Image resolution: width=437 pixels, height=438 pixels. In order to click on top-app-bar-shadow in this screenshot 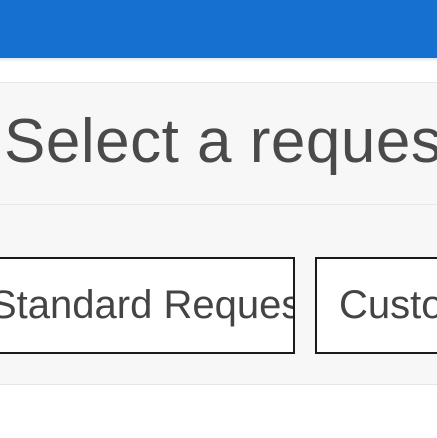, I will do `click(218, 60)`.